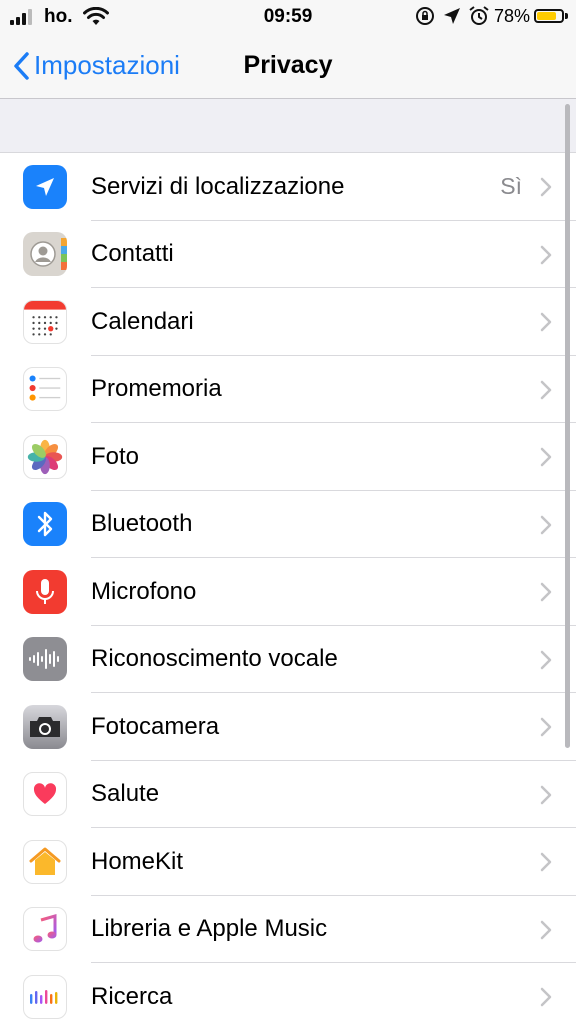 The width and height of the screenshot is (576, 1031). Describe the element at coordinates (137, 861) in the screenshot. I see `list-item-label: HomeKit` at that location.